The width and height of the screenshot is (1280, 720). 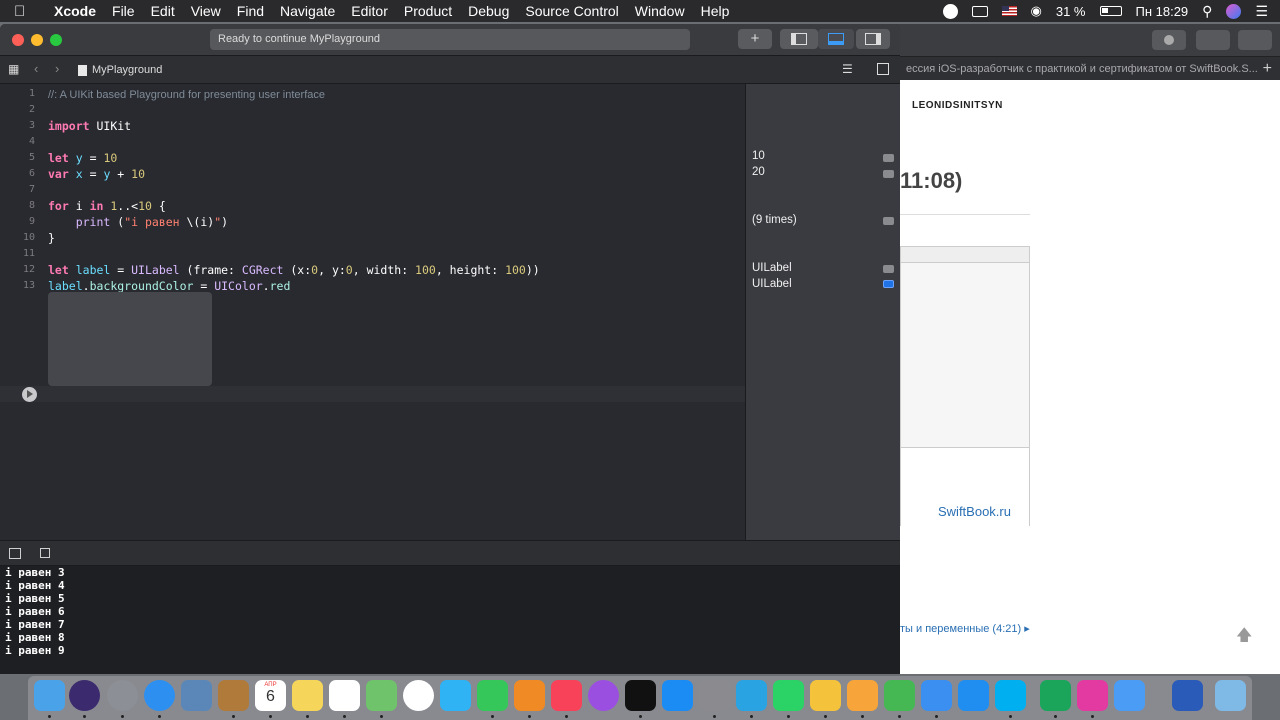 I want to click on scroll-to-top-icon: 🡅, so click(x=1244, y=637).